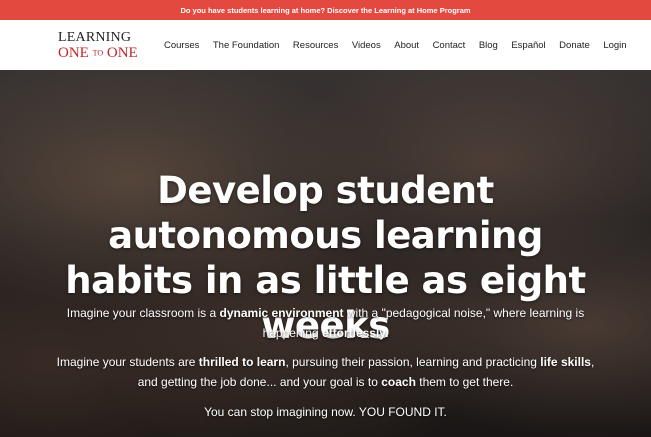  I want to click on logo-line-learning: LEARNING, so click(95, 37).